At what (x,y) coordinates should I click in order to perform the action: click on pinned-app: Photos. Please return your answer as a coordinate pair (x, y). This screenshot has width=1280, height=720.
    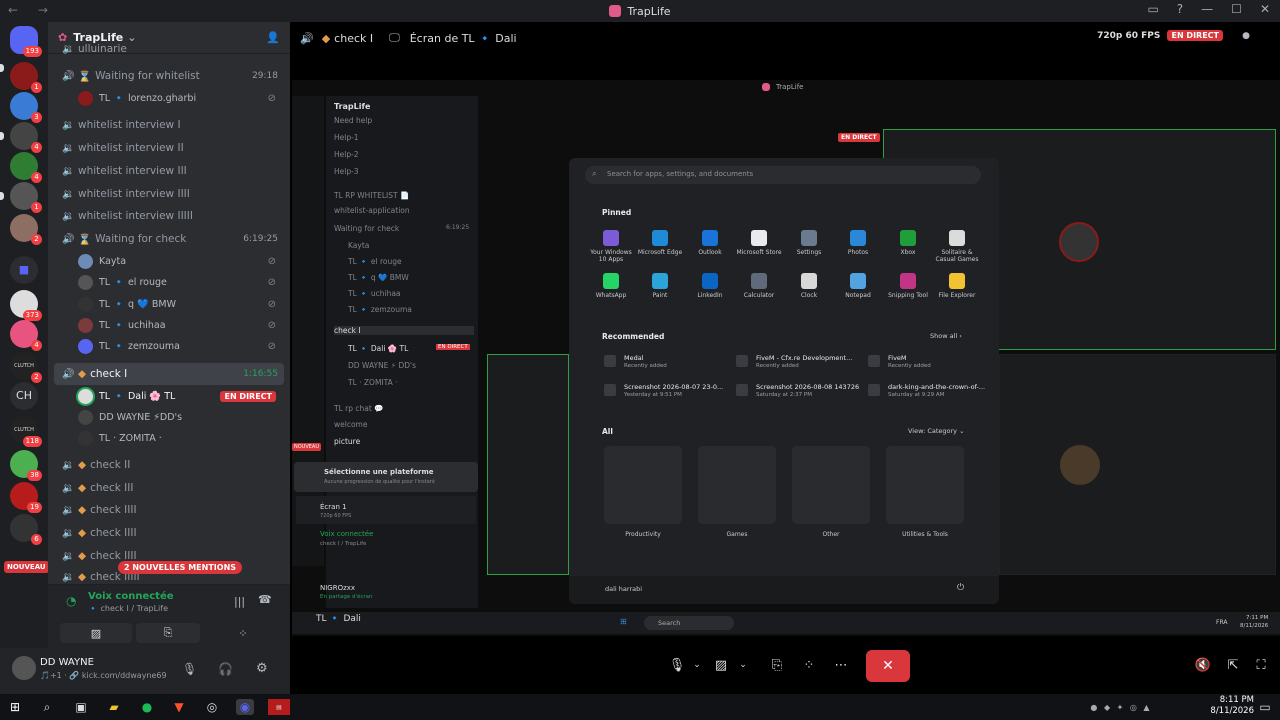
    Looking at the image, I should click on (858, 243).